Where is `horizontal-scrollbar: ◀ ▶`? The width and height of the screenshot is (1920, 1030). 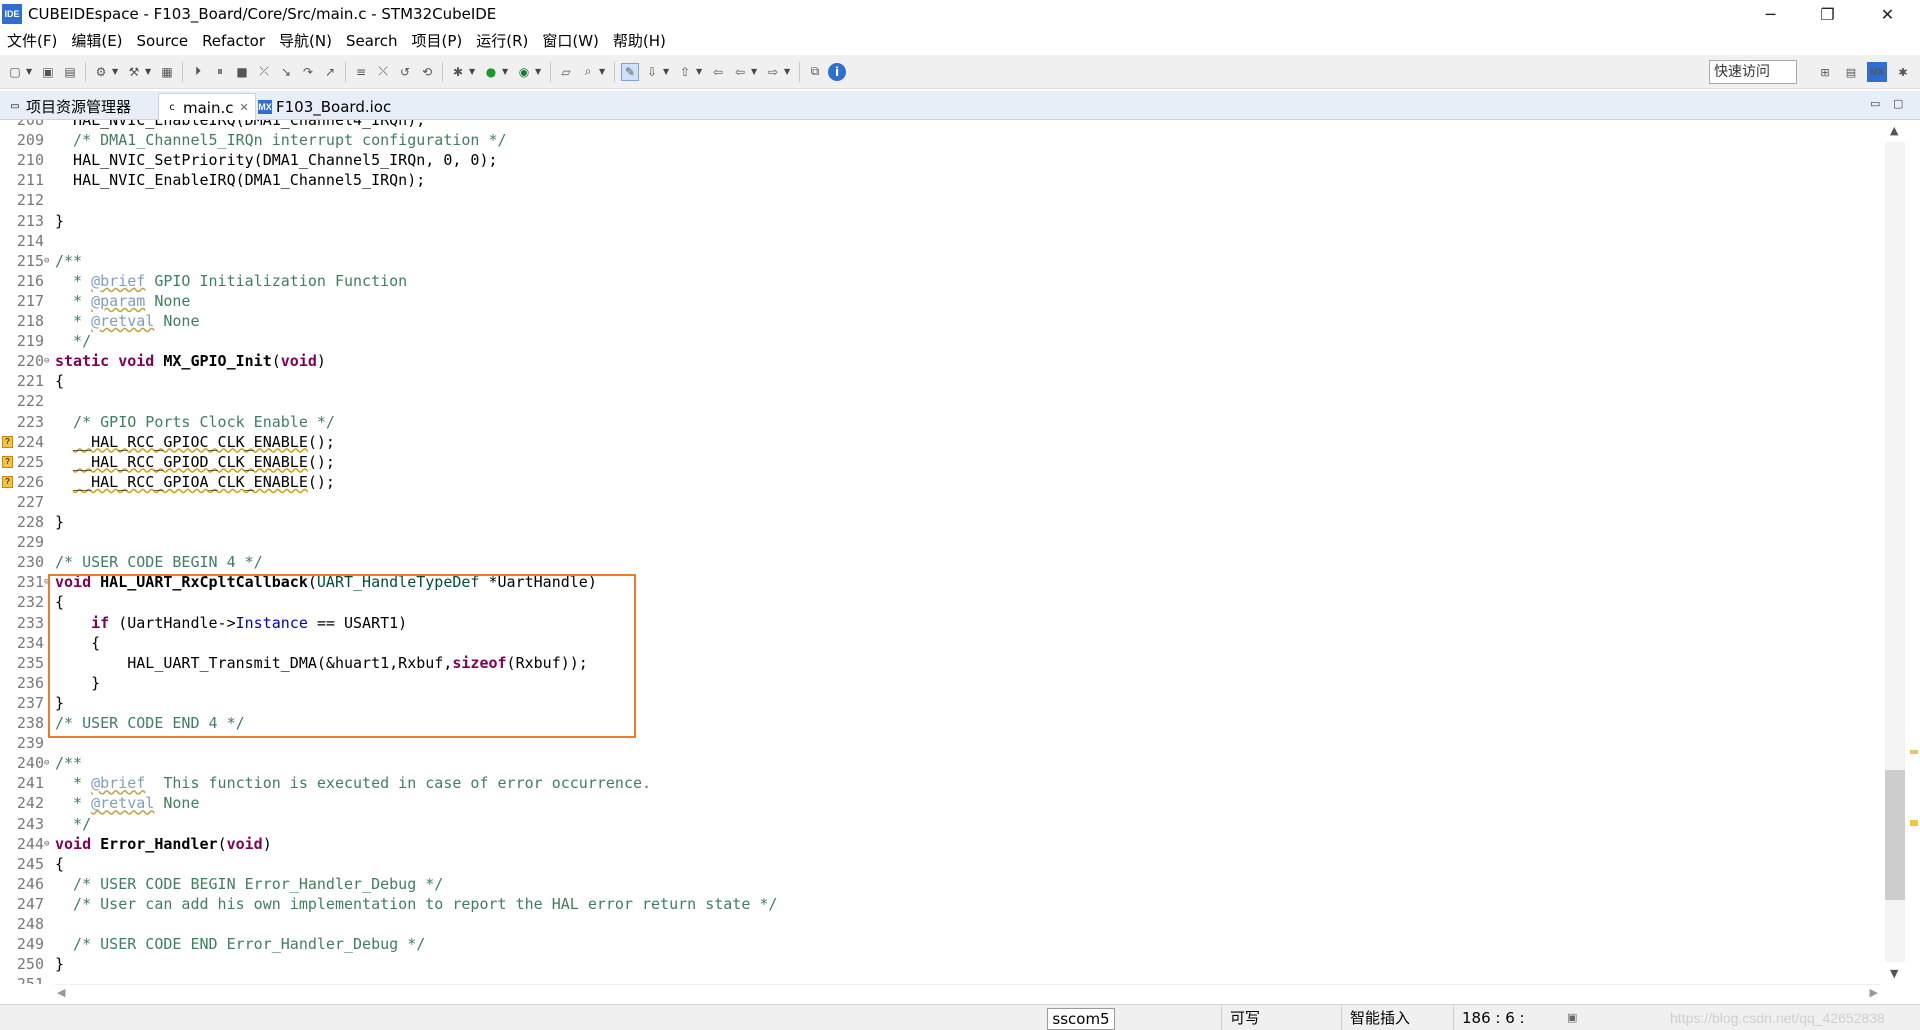
horizontal-scrollbar: ◀ ▶ is located at coordinates (967, 993).